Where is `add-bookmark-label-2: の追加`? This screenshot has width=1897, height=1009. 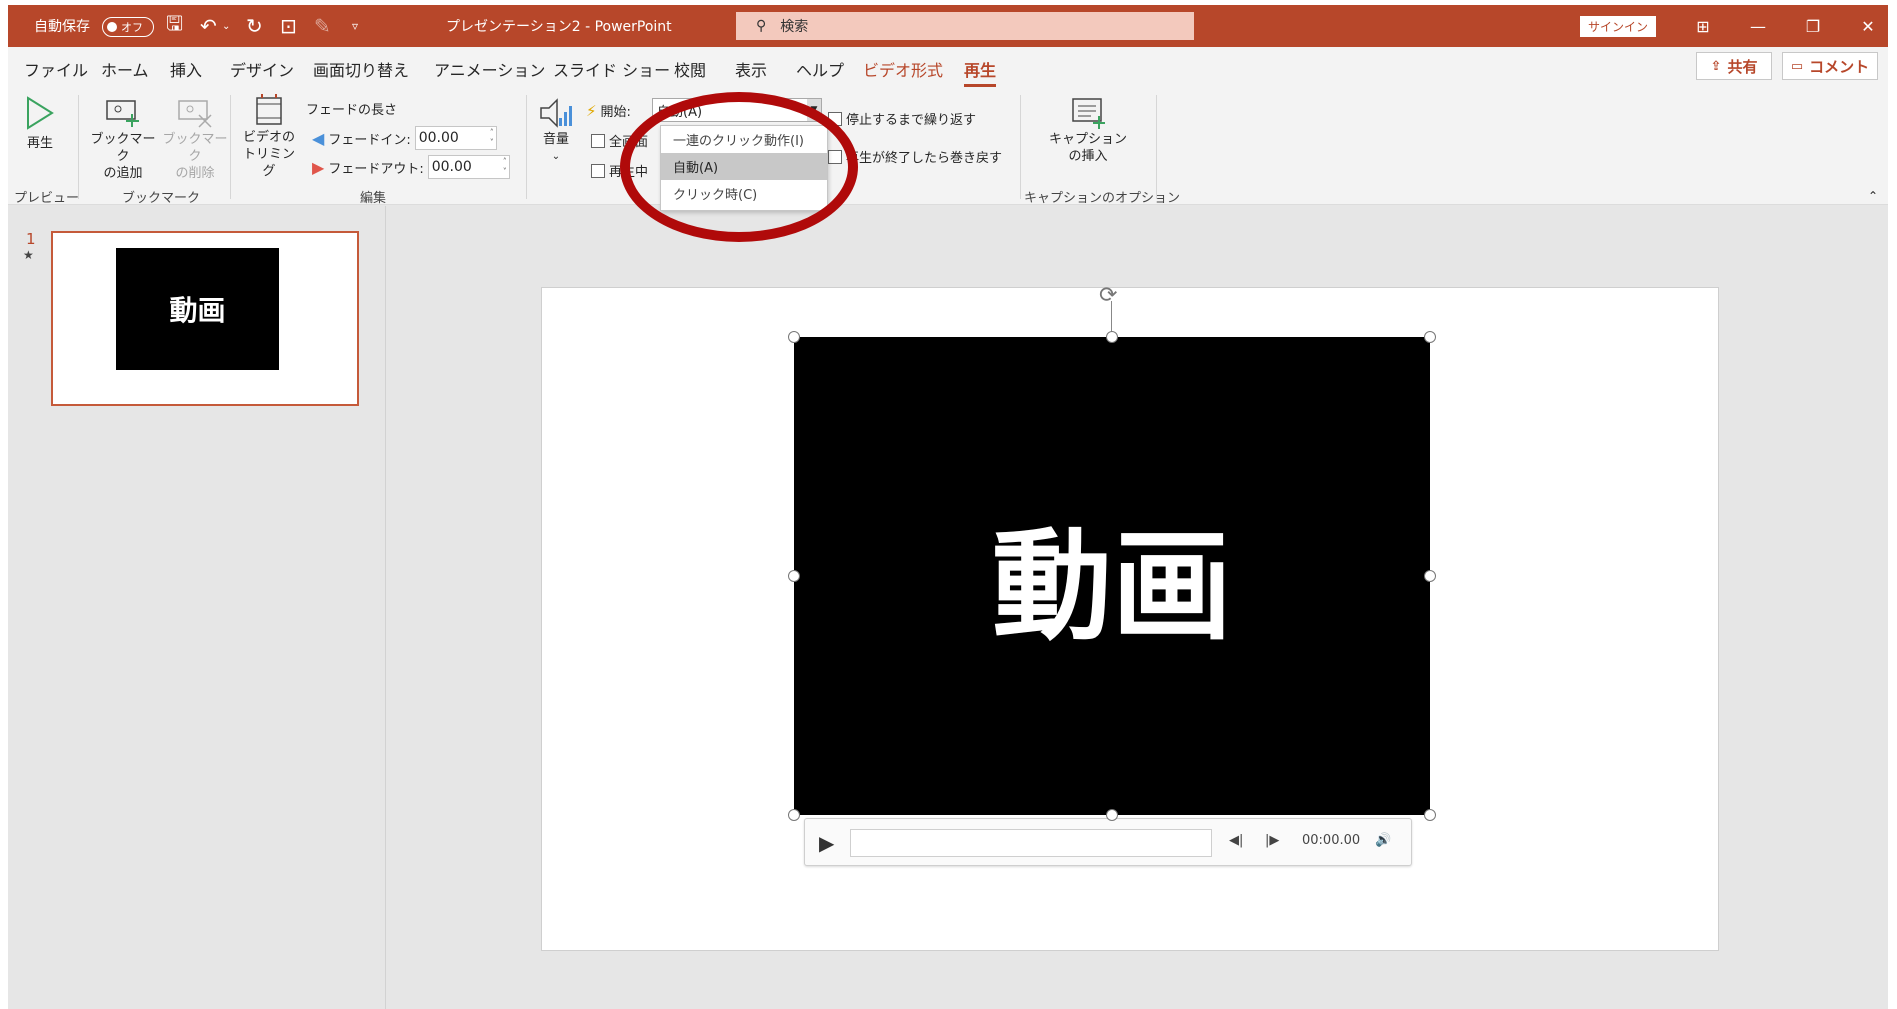 add-bookmark-label-2: の追加 is located at coordinates (123, 173).